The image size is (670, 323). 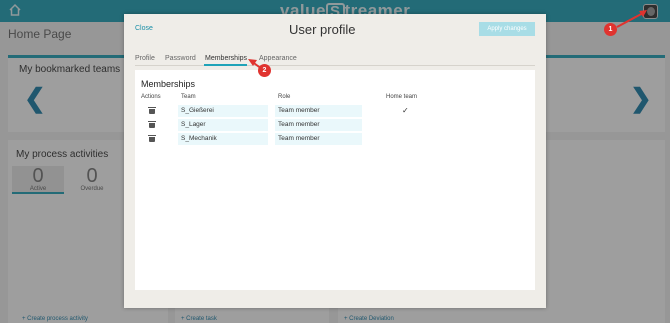 What do you see at coordinates (223, 139) in the screenshot?
I see `team-cell: S_Mechanik` at bounding box center [223, 139].